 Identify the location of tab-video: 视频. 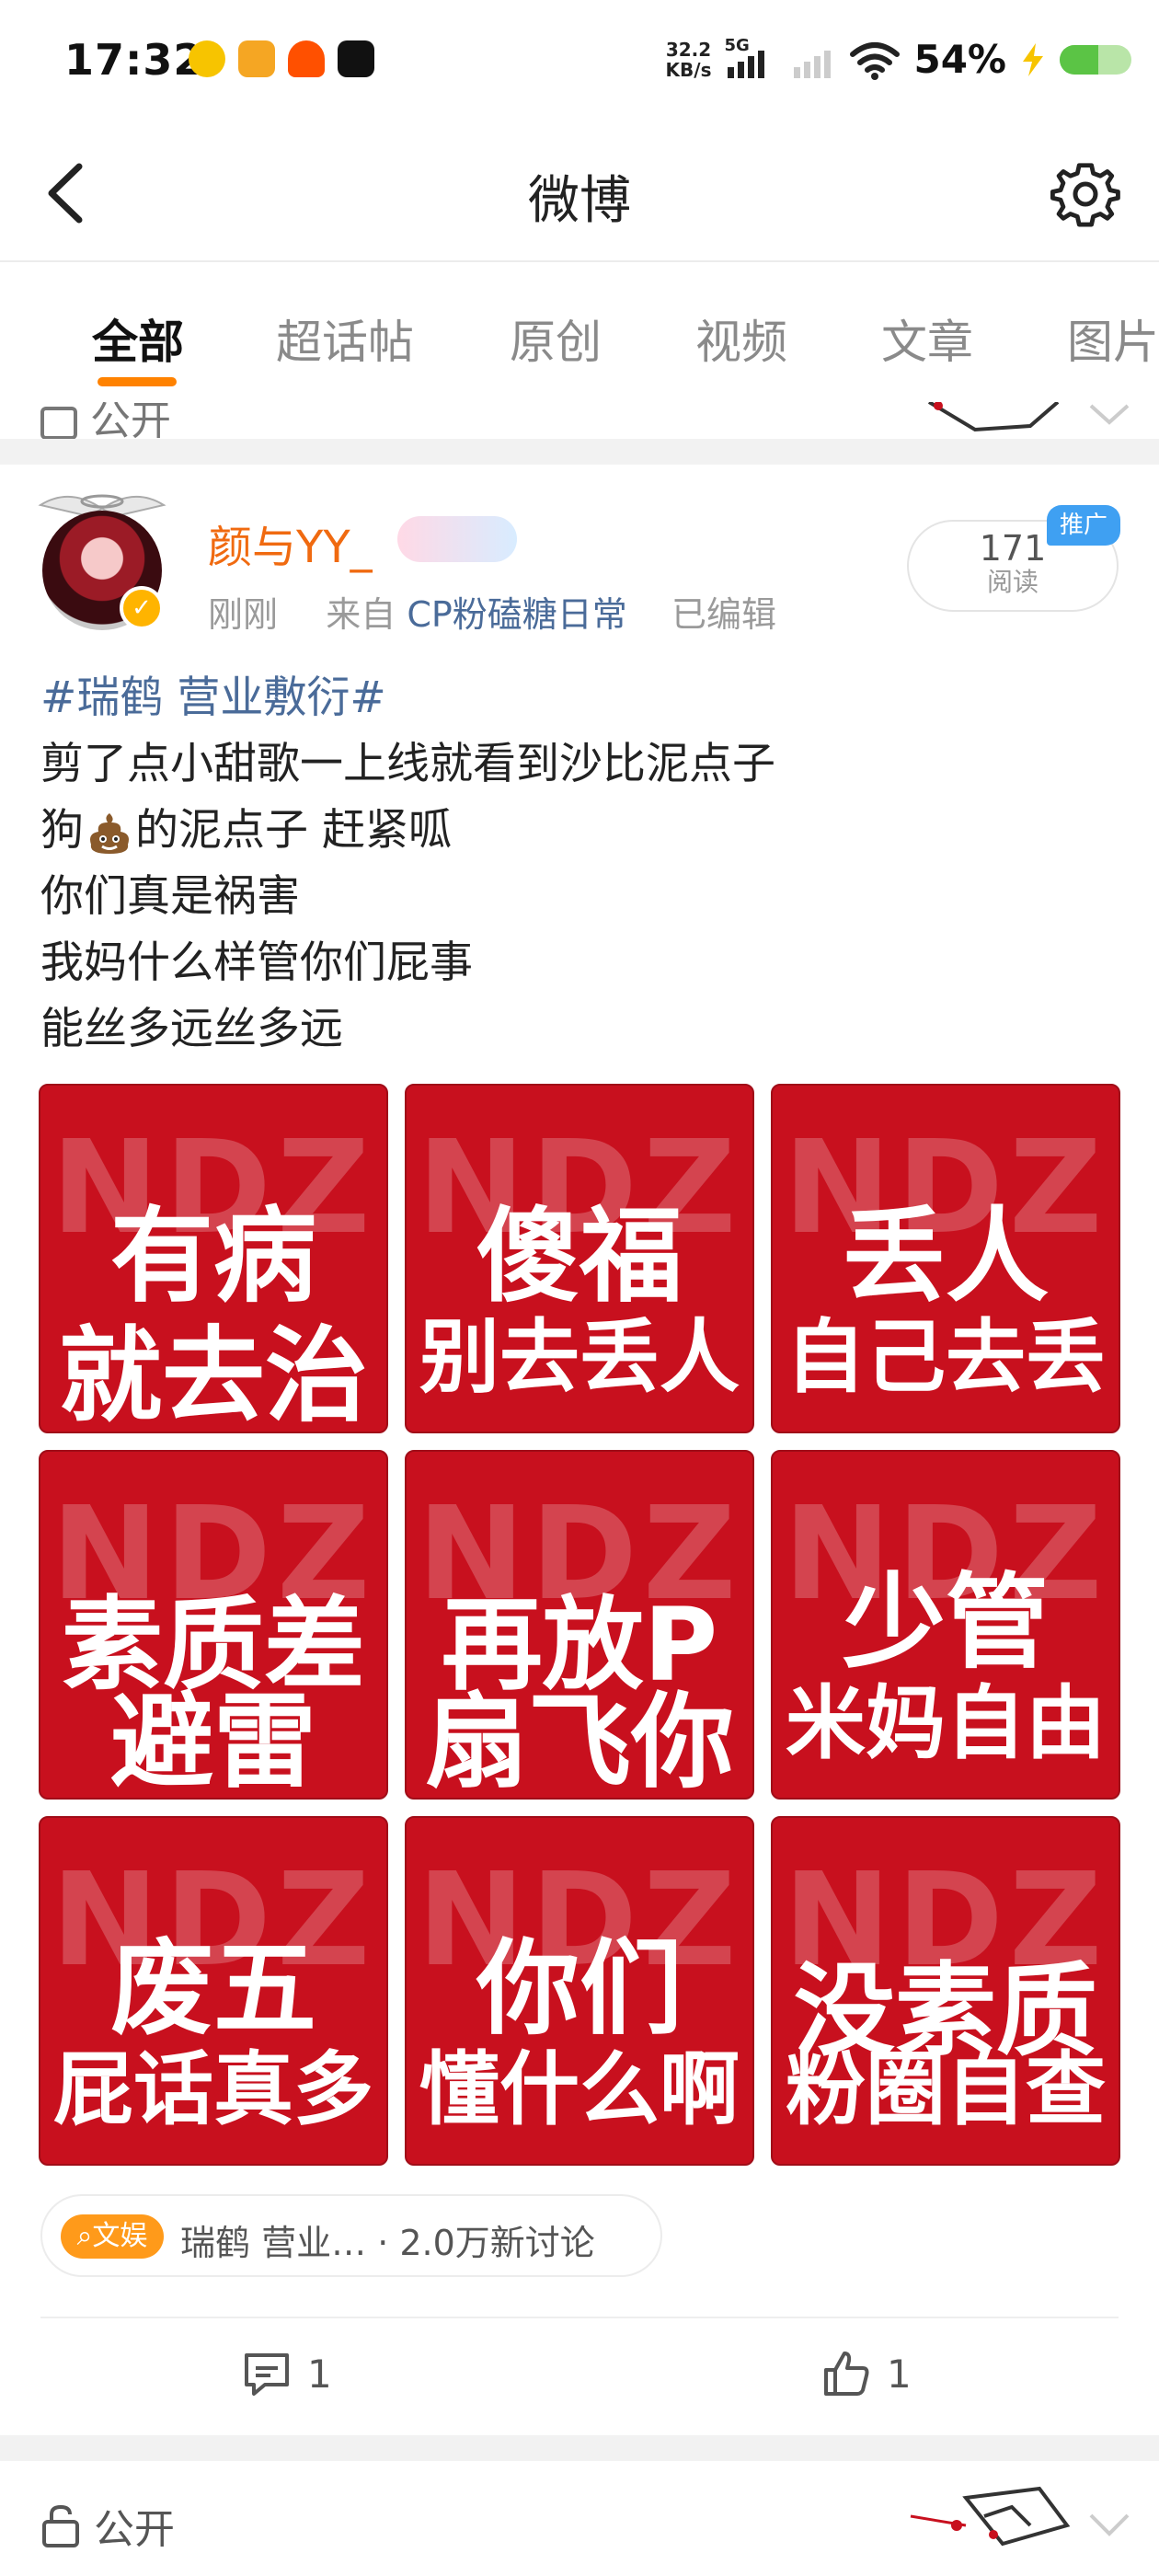
(741, 338).